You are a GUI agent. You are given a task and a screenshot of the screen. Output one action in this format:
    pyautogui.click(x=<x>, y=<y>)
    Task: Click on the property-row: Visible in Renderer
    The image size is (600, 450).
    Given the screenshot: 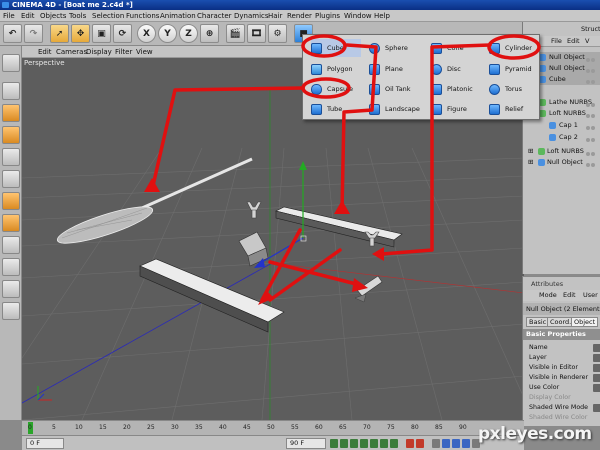 What is the action you would take?
    pyautogui.click(x=561, y=378)
    